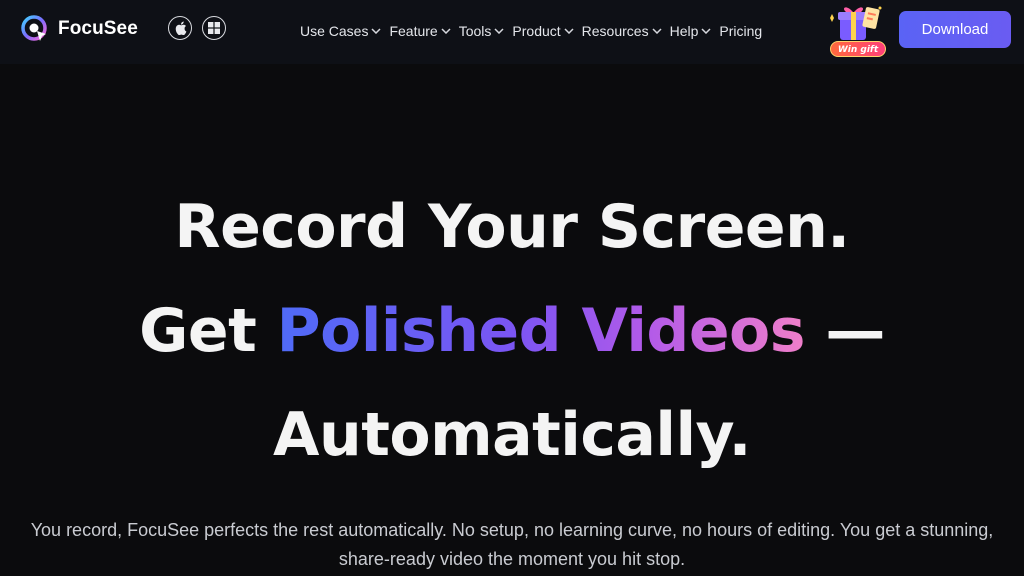  I want to click on hero-line2-prefix: Get, so click(208, 331).